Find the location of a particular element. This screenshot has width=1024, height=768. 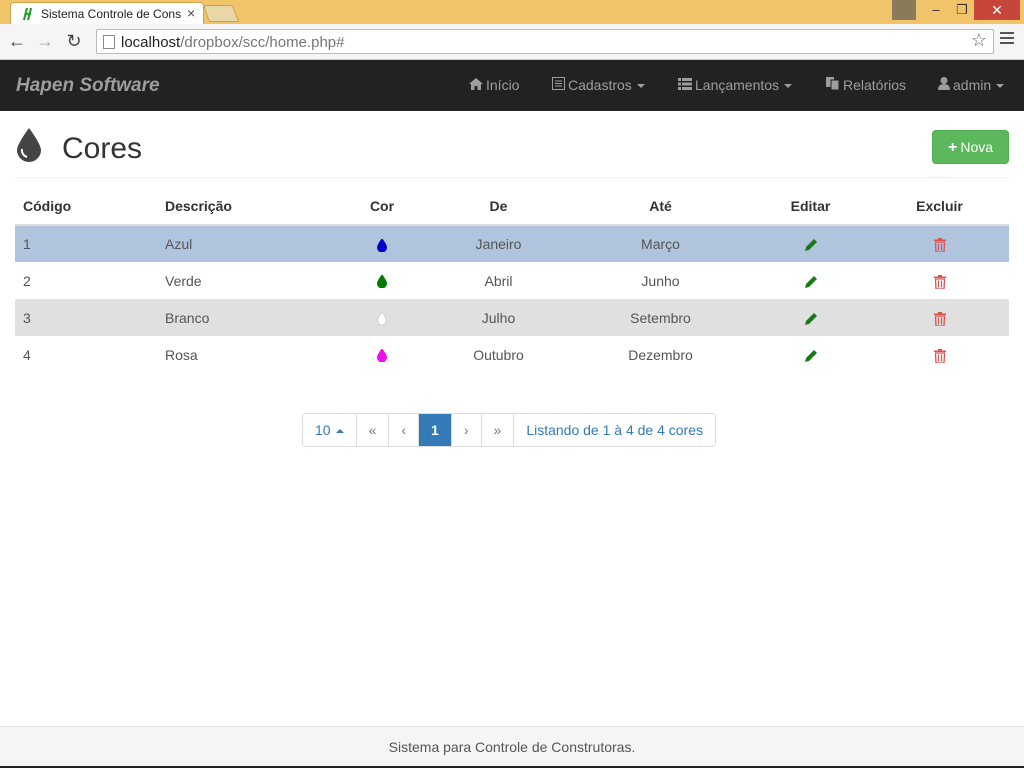

page-footer: Sistema para Controle de Construtoras. is located at coordinates (512, 746).